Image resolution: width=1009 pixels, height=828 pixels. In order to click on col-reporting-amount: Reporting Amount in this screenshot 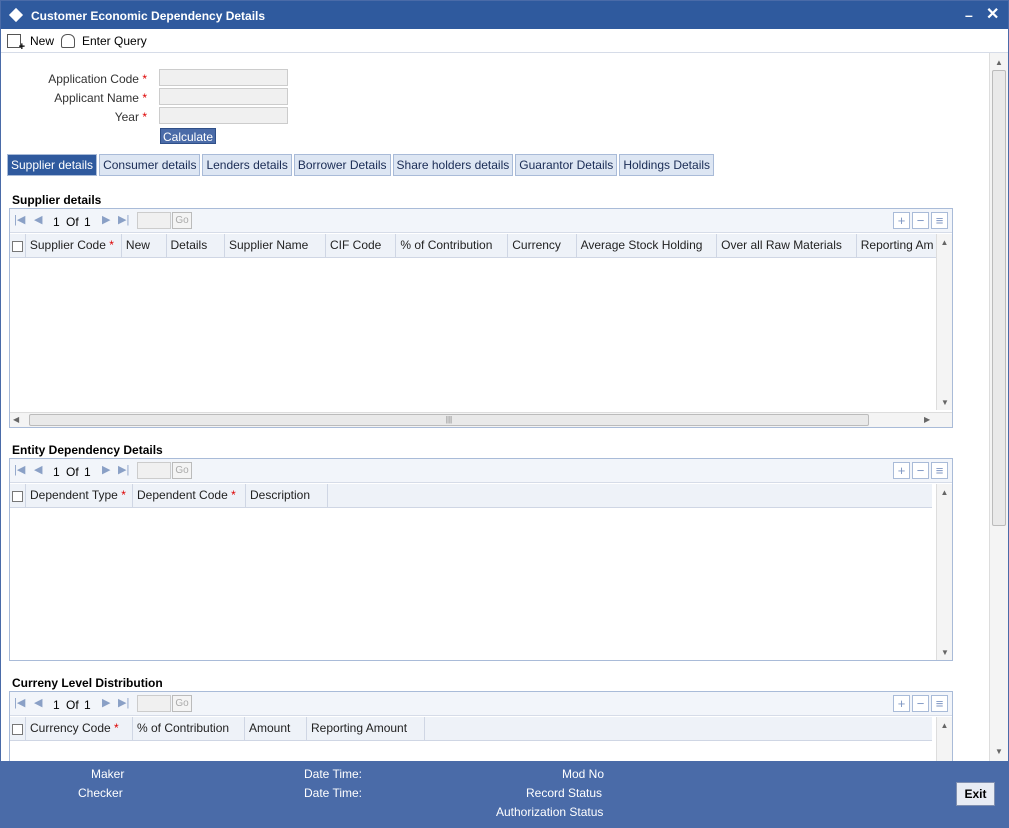, I will do `click(366, 728)`.